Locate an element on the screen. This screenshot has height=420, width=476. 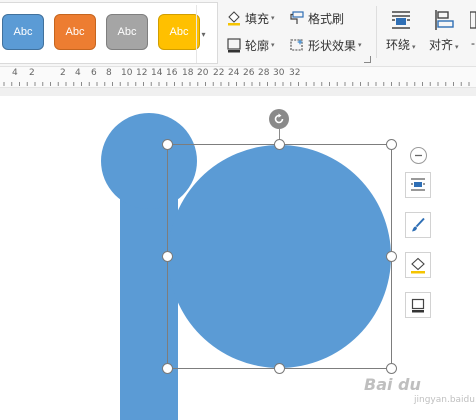
align-label: 对齐 is located at coordinates (441, 45).